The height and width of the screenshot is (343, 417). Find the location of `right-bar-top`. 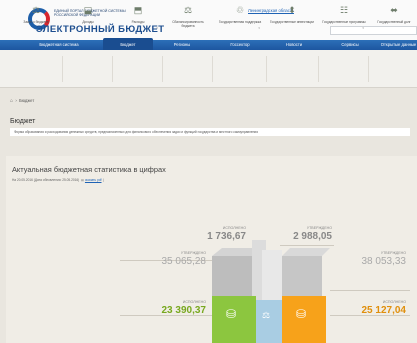

right-bar-top is located at coordinates (306, 252).